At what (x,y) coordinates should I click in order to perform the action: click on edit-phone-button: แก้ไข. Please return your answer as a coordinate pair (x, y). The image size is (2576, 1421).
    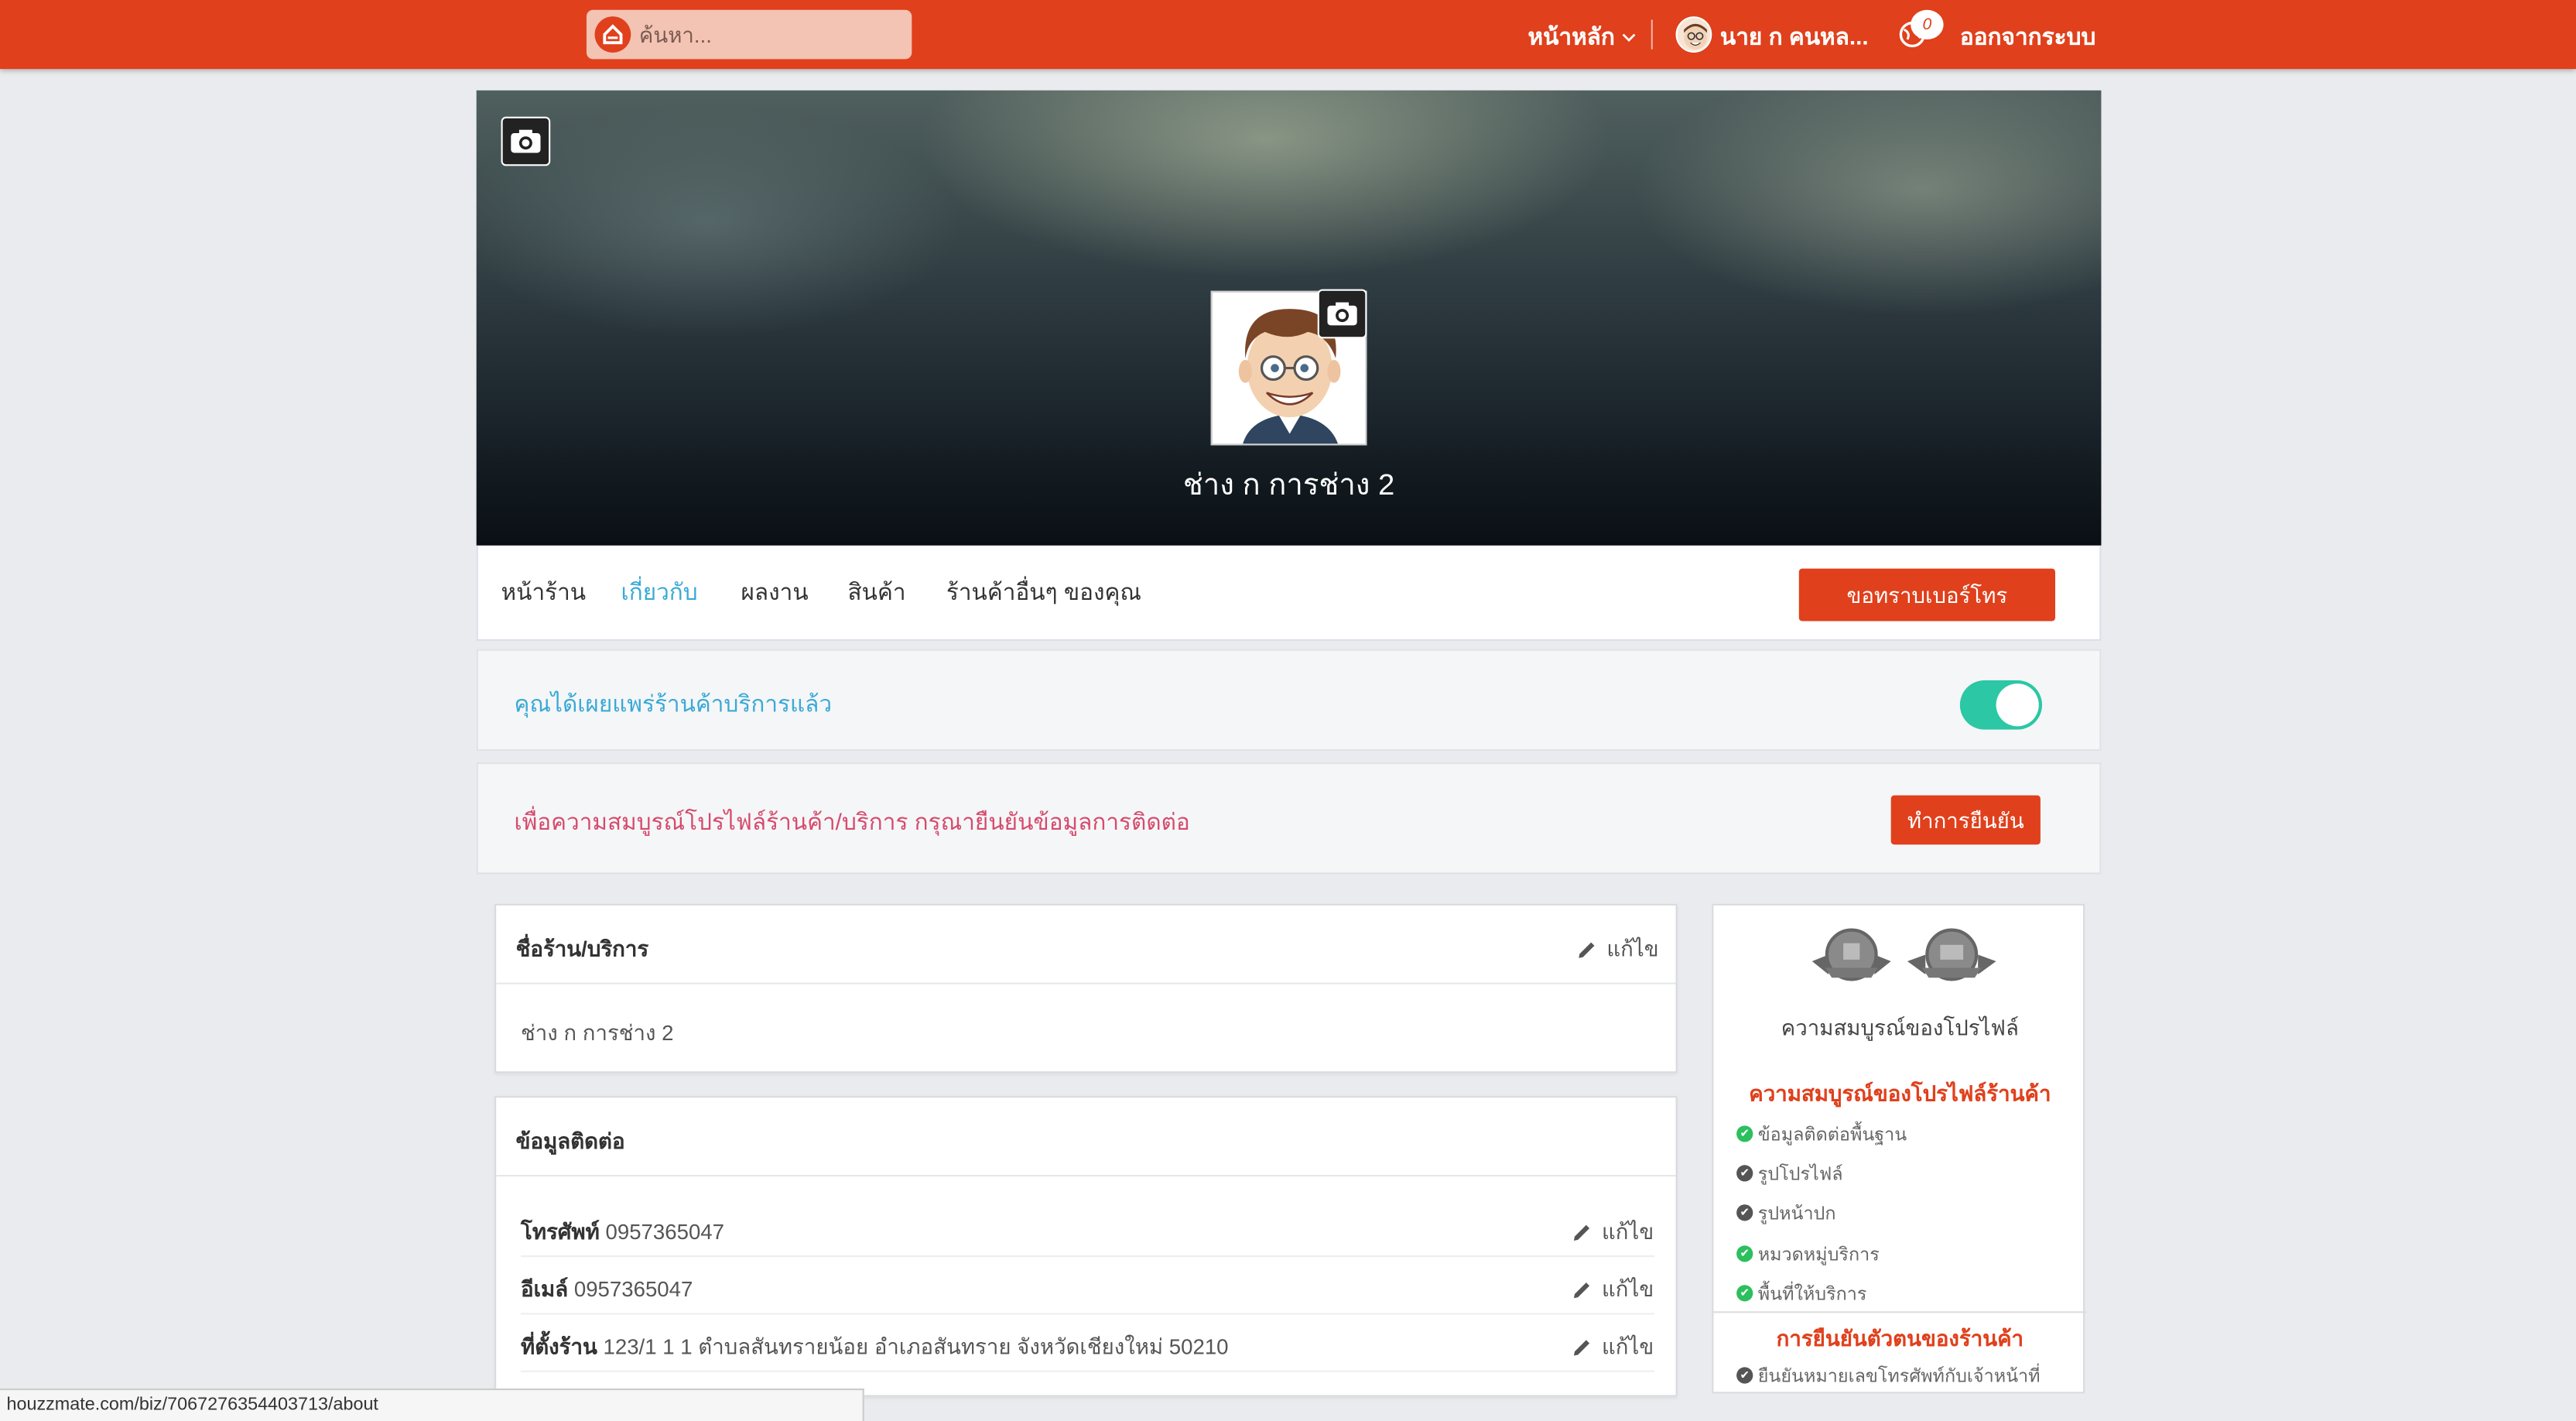
    Looking at the image, I should click on (1613, 1231).